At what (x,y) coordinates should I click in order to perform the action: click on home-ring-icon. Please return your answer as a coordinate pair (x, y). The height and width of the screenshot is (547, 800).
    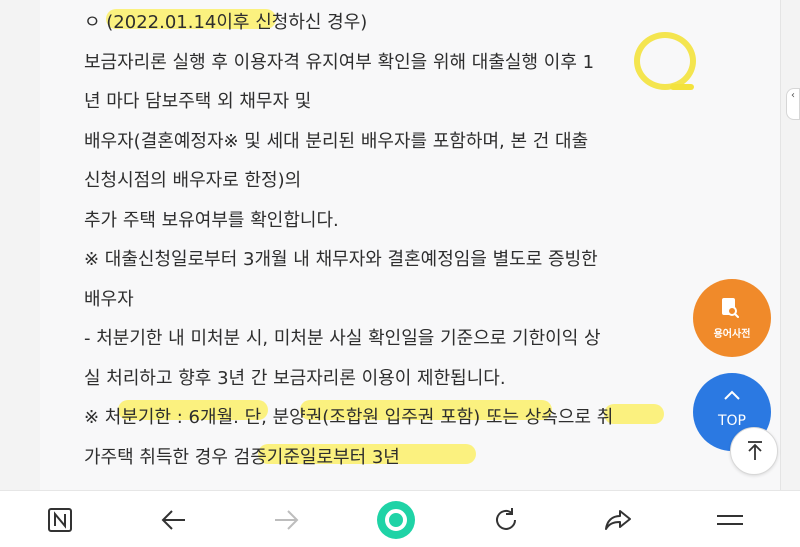
    Looking at the image, I should click on (396, 519).